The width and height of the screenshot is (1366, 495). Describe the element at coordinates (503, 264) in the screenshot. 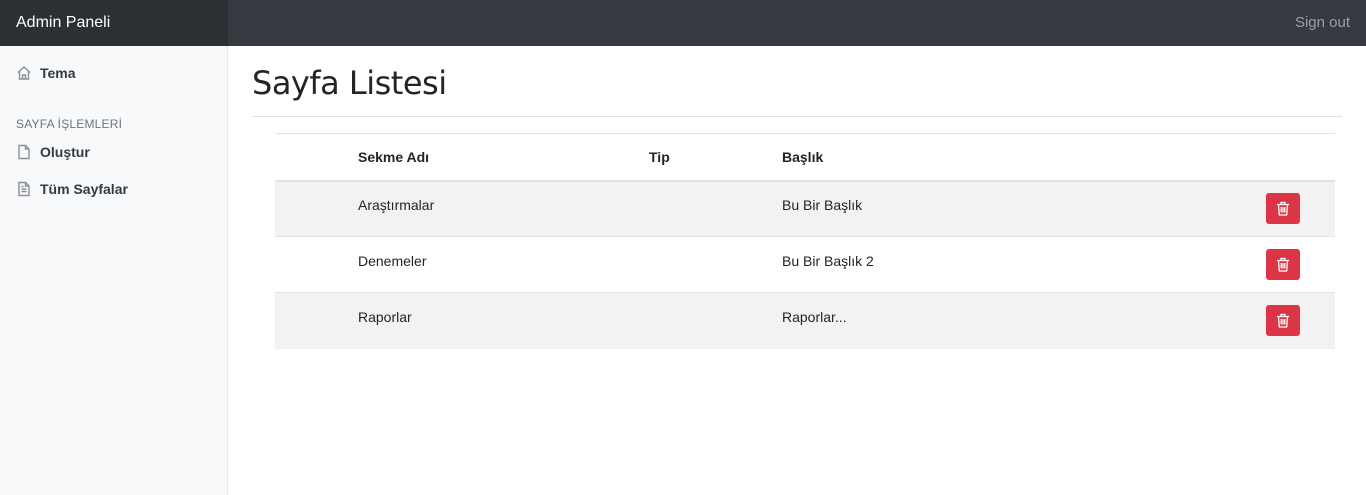

I see `cell-tab-name: Denemeler` at that location.